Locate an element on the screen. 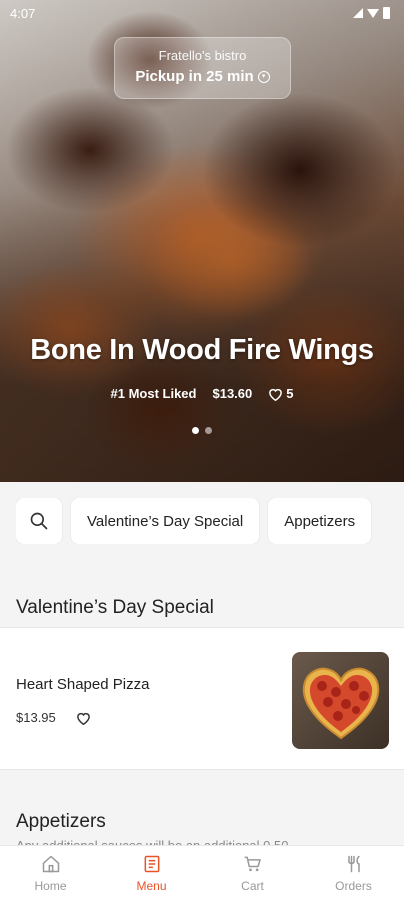  hero-title: Bone In Wood Fire Wings is located at coordinates (202, 350).